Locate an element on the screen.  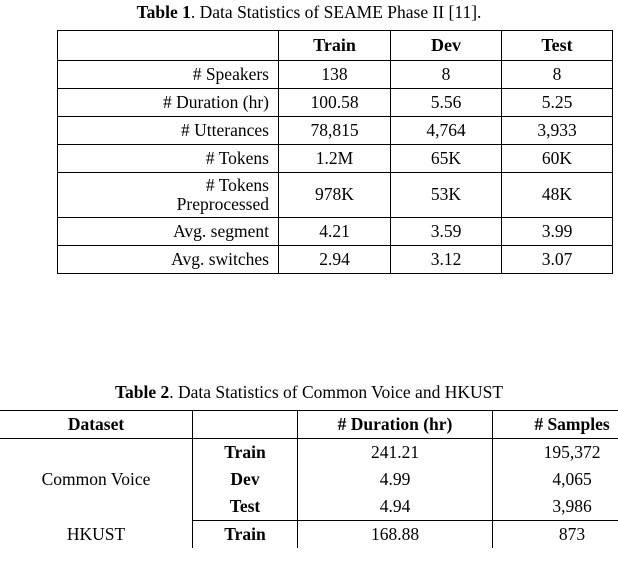
table1-caption-label: Table 1 is located at coordinates (163, 12).